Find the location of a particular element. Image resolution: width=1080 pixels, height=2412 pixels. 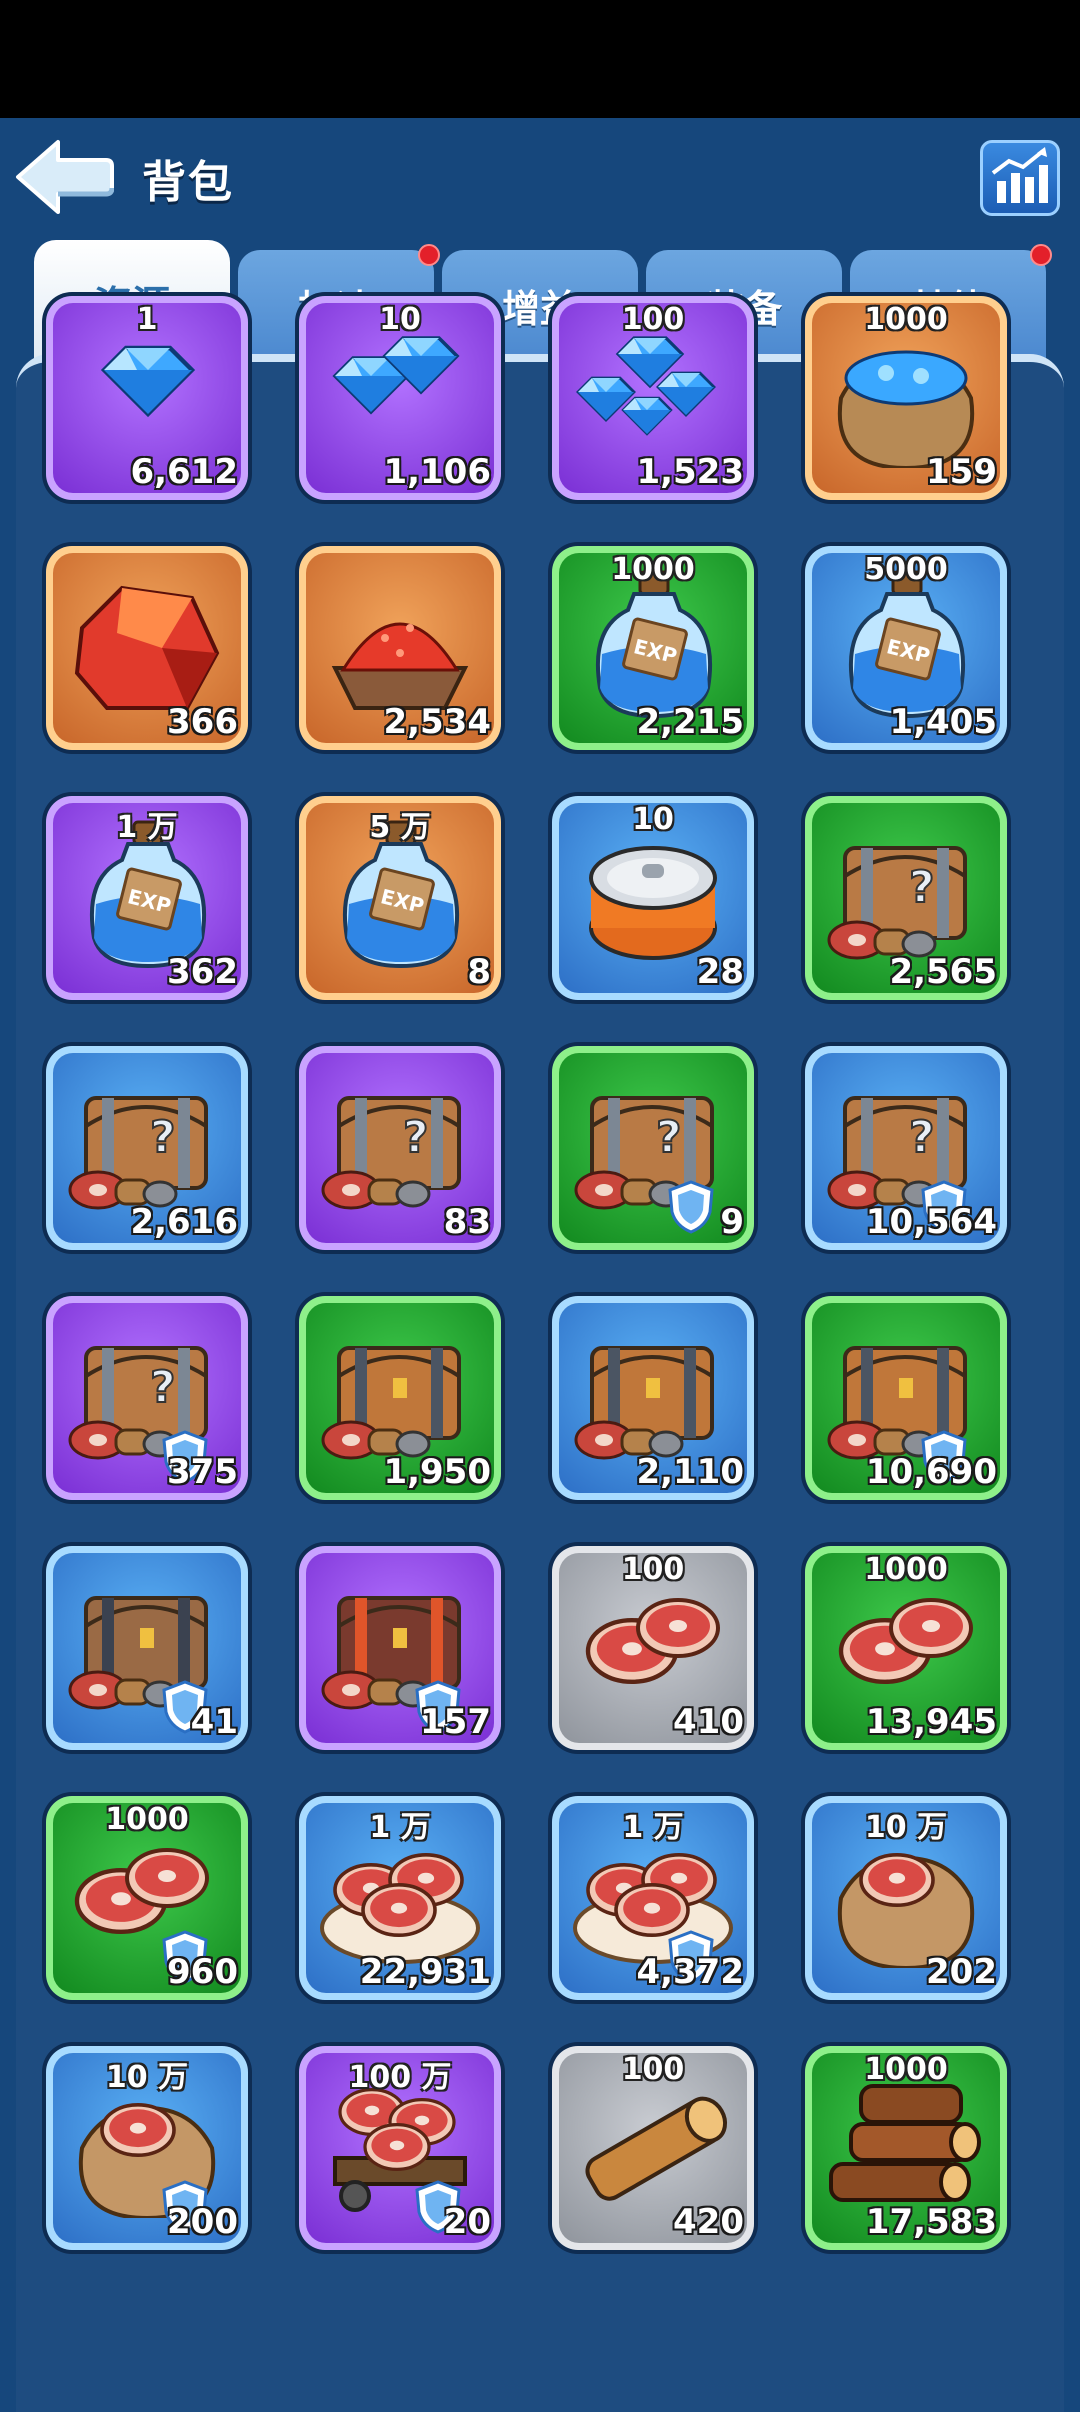

canned-food-icon is located at coordinates (653, 893).